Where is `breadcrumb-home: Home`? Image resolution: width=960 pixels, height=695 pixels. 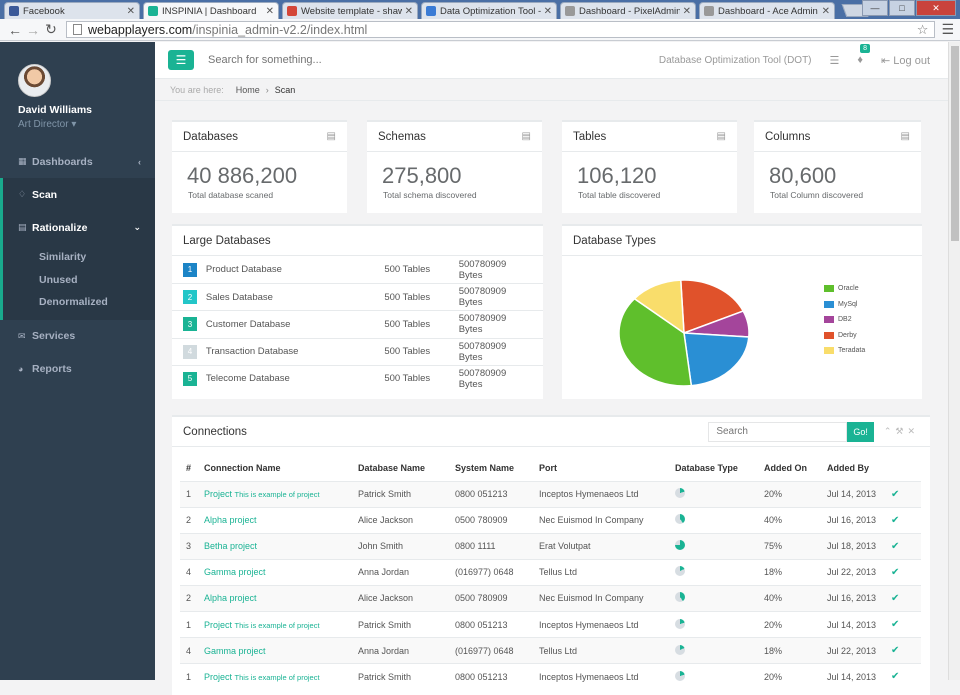
breadcrumb-home: Home is located at coordinates (248, 90).